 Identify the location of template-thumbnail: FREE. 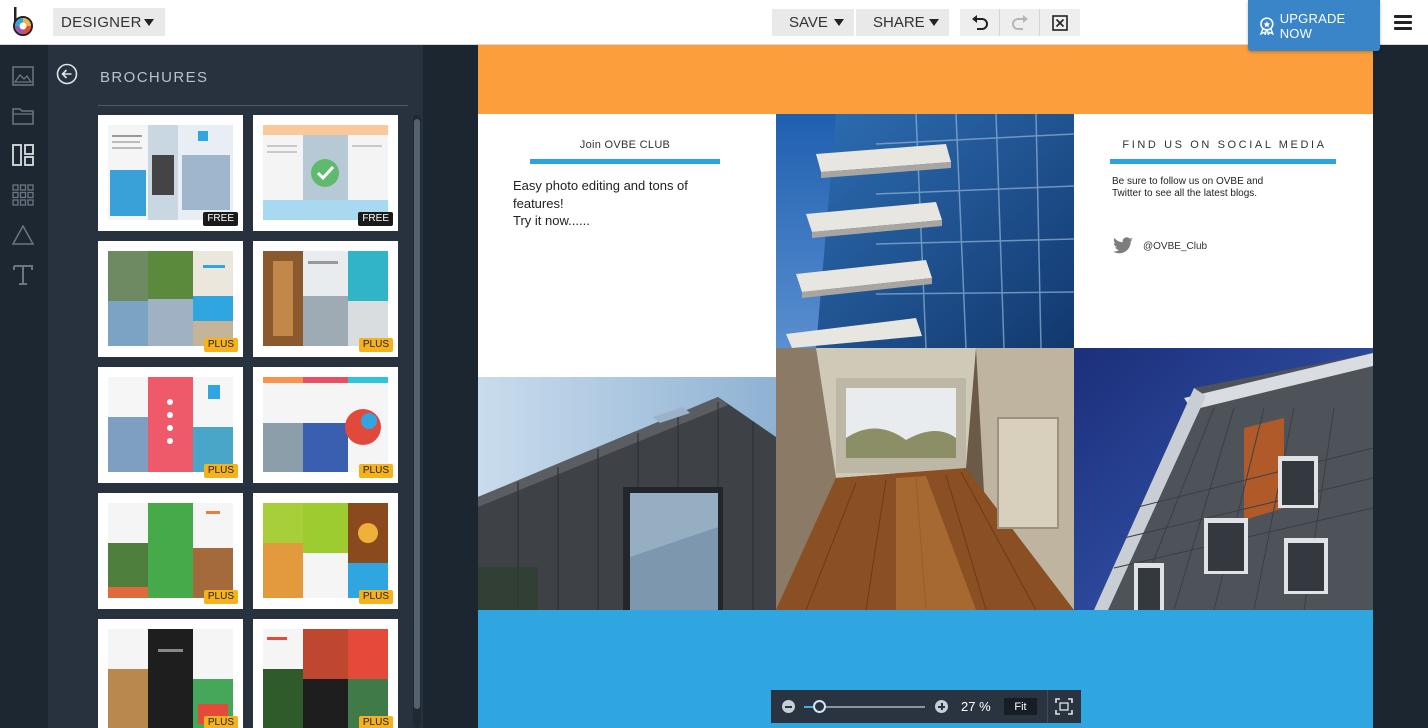
(170, 173).